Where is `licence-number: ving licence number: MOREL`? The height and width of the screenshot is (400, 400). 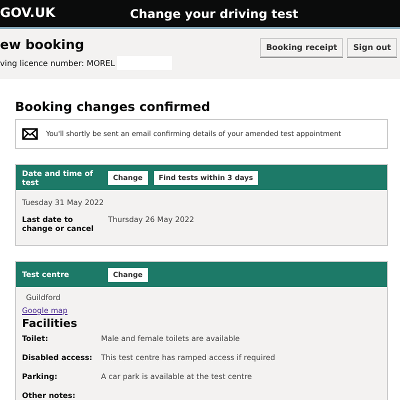
licence-number: ving licence number: MOREL is located at coordinates (57, 63).